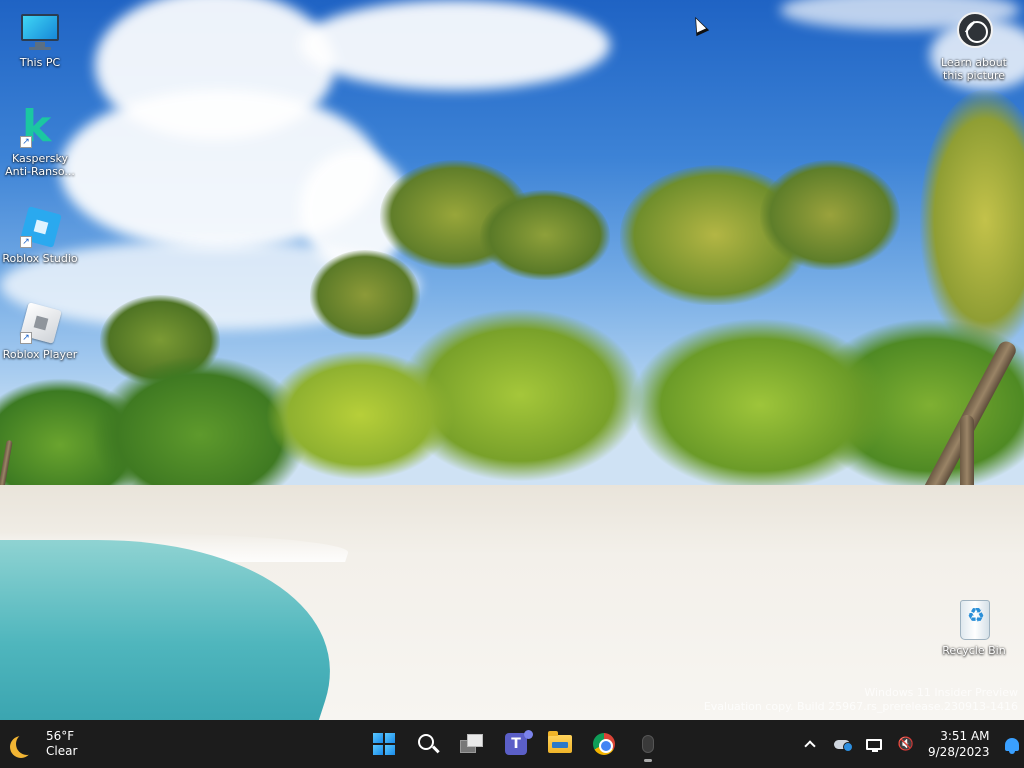 Image resolution: width=1024 pixels, height=768 pixels. What do you see at coordinates (974, 69) in the screenshot?
I see `desktop-icon-label: Learn about this picture` at bounding box center [974, 69].